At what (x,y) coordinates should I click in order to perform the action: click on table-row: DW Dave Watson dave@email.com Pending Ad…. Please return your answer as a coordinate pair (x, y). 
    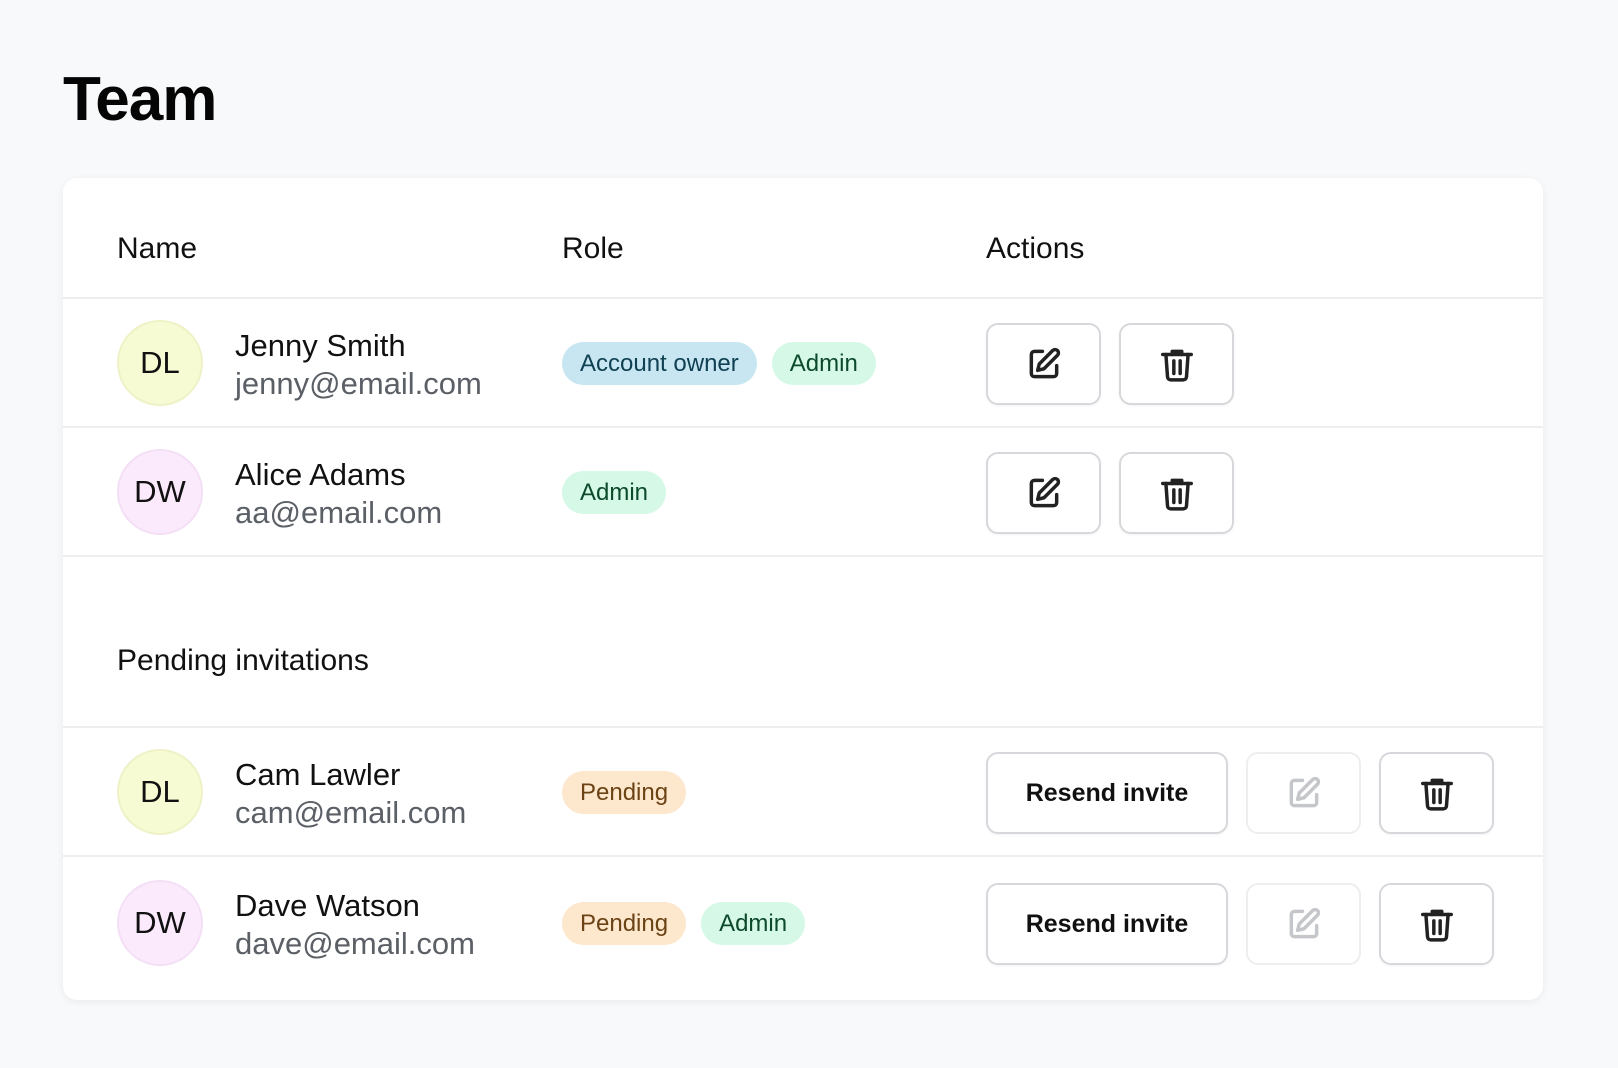
    Looking at the image, I should click on (803, 923).